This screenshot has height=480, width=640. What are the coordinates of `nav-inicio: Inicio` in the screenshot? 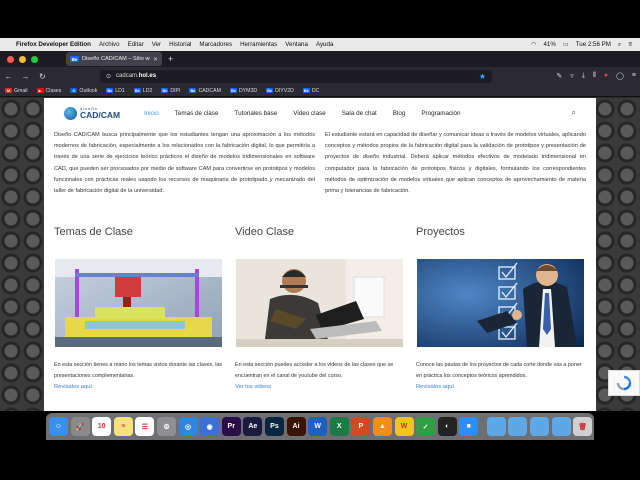 It's located at (151, 113).